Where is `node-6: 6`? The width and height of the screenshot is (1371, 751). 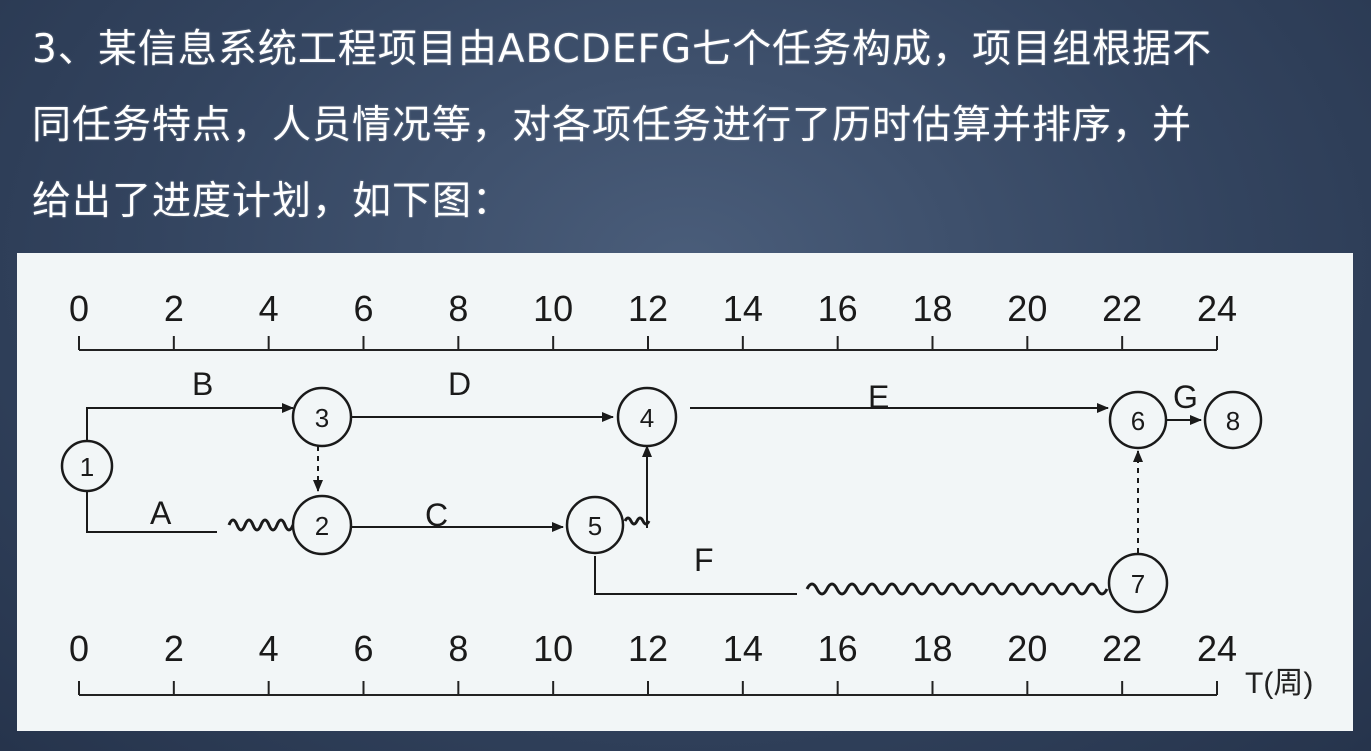
node-6: 6 is located at coordinates (1138, 420).